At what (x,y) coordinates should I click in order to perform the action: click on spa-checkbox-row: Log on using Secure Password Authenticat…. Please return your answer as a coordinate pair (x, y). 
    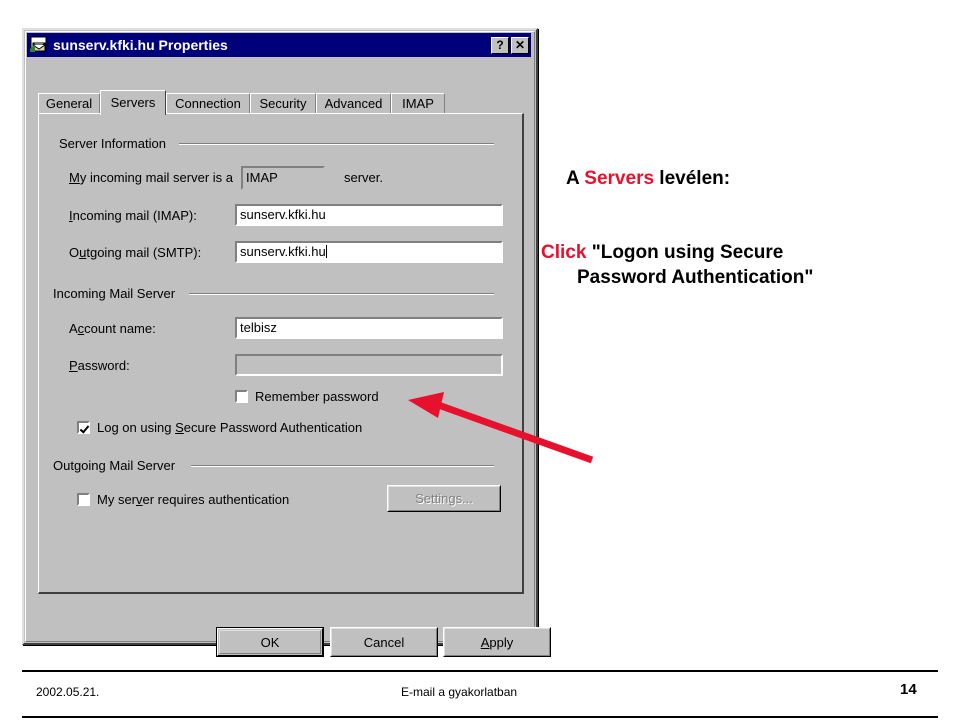
    Looking at the image, I should click on (219, 427).